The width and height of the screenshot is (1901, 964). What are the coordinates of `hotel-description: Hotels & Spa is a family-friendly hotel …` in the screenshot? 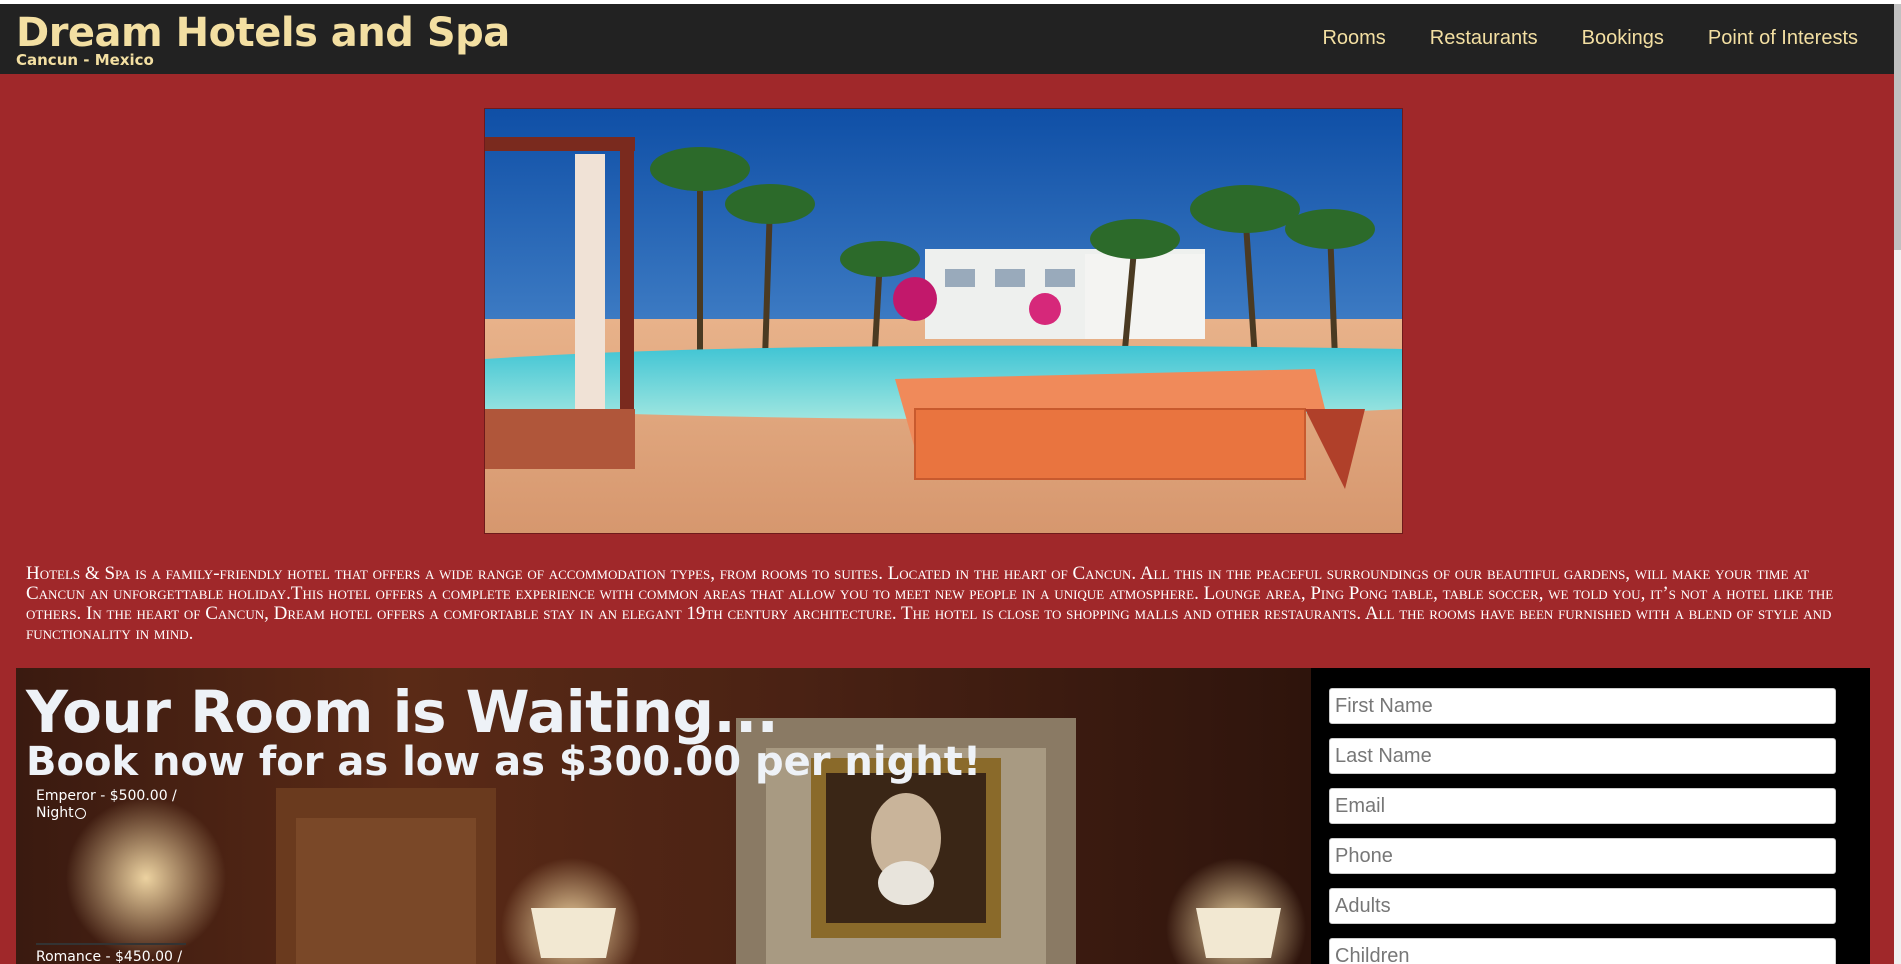 It's located at (930, 603).